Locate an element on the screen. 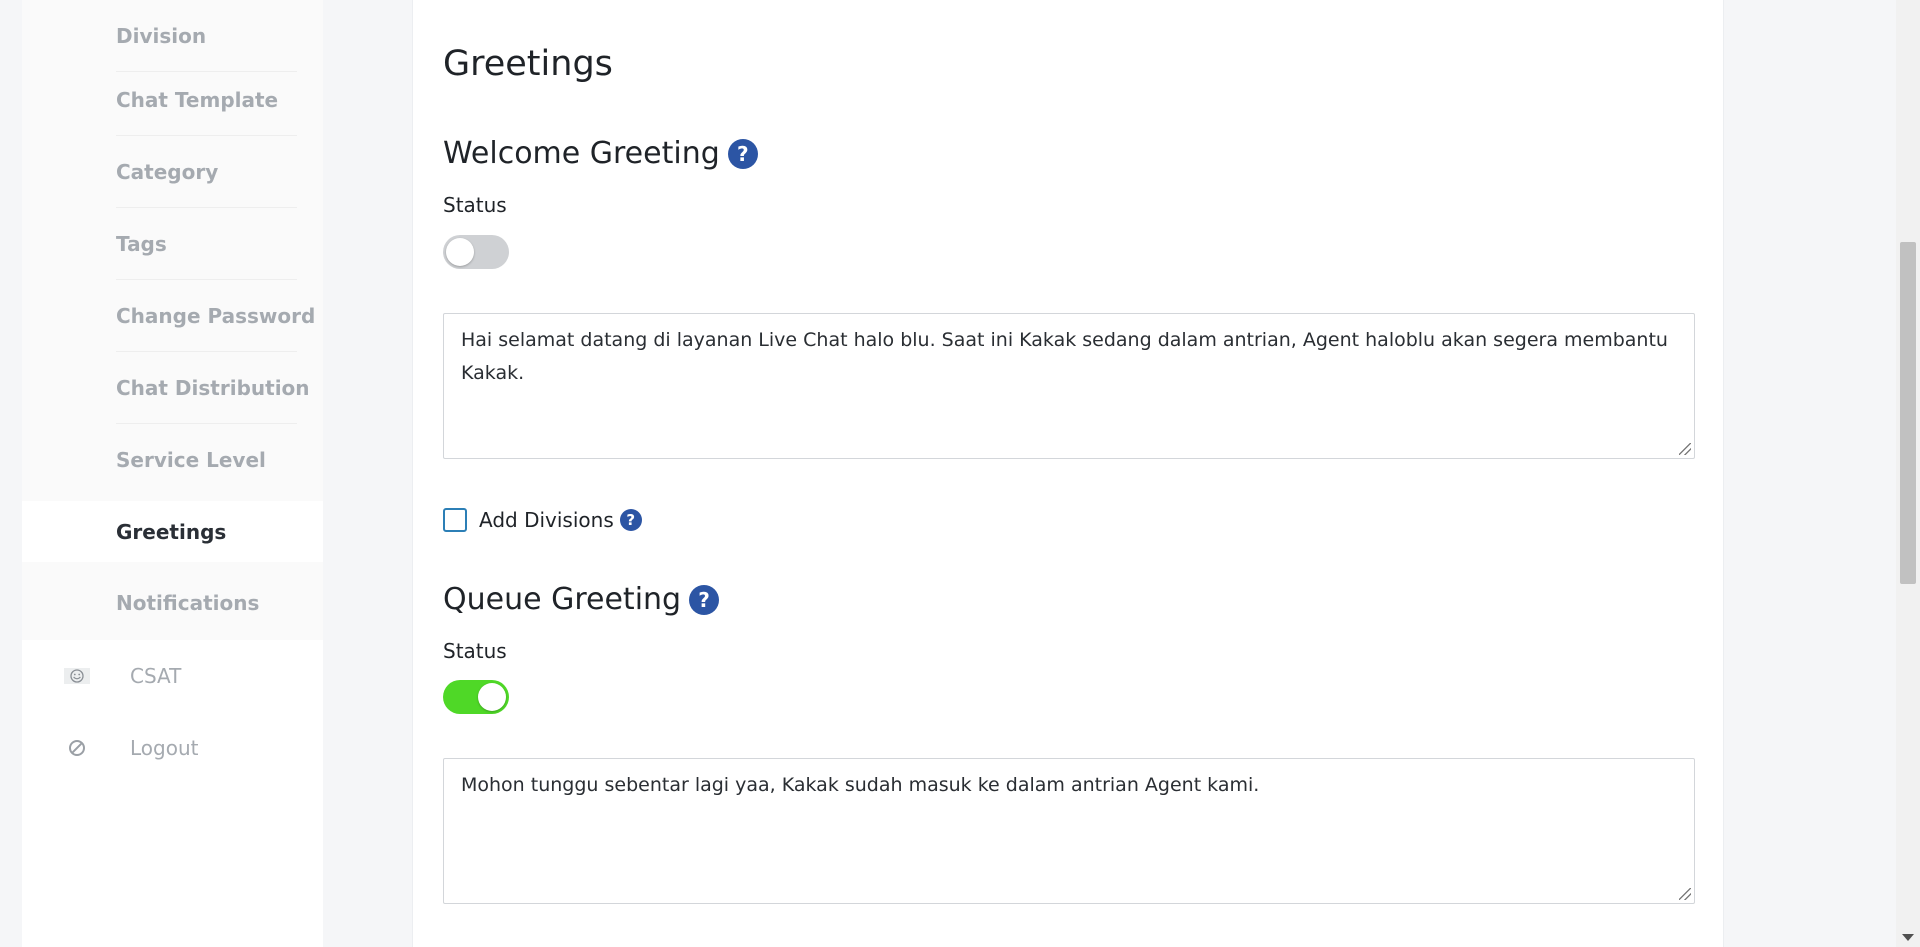 Image resolution: width=1920 pixels, height=947 pixels. queue-status-label: Status is located at coordinates (475, 651).